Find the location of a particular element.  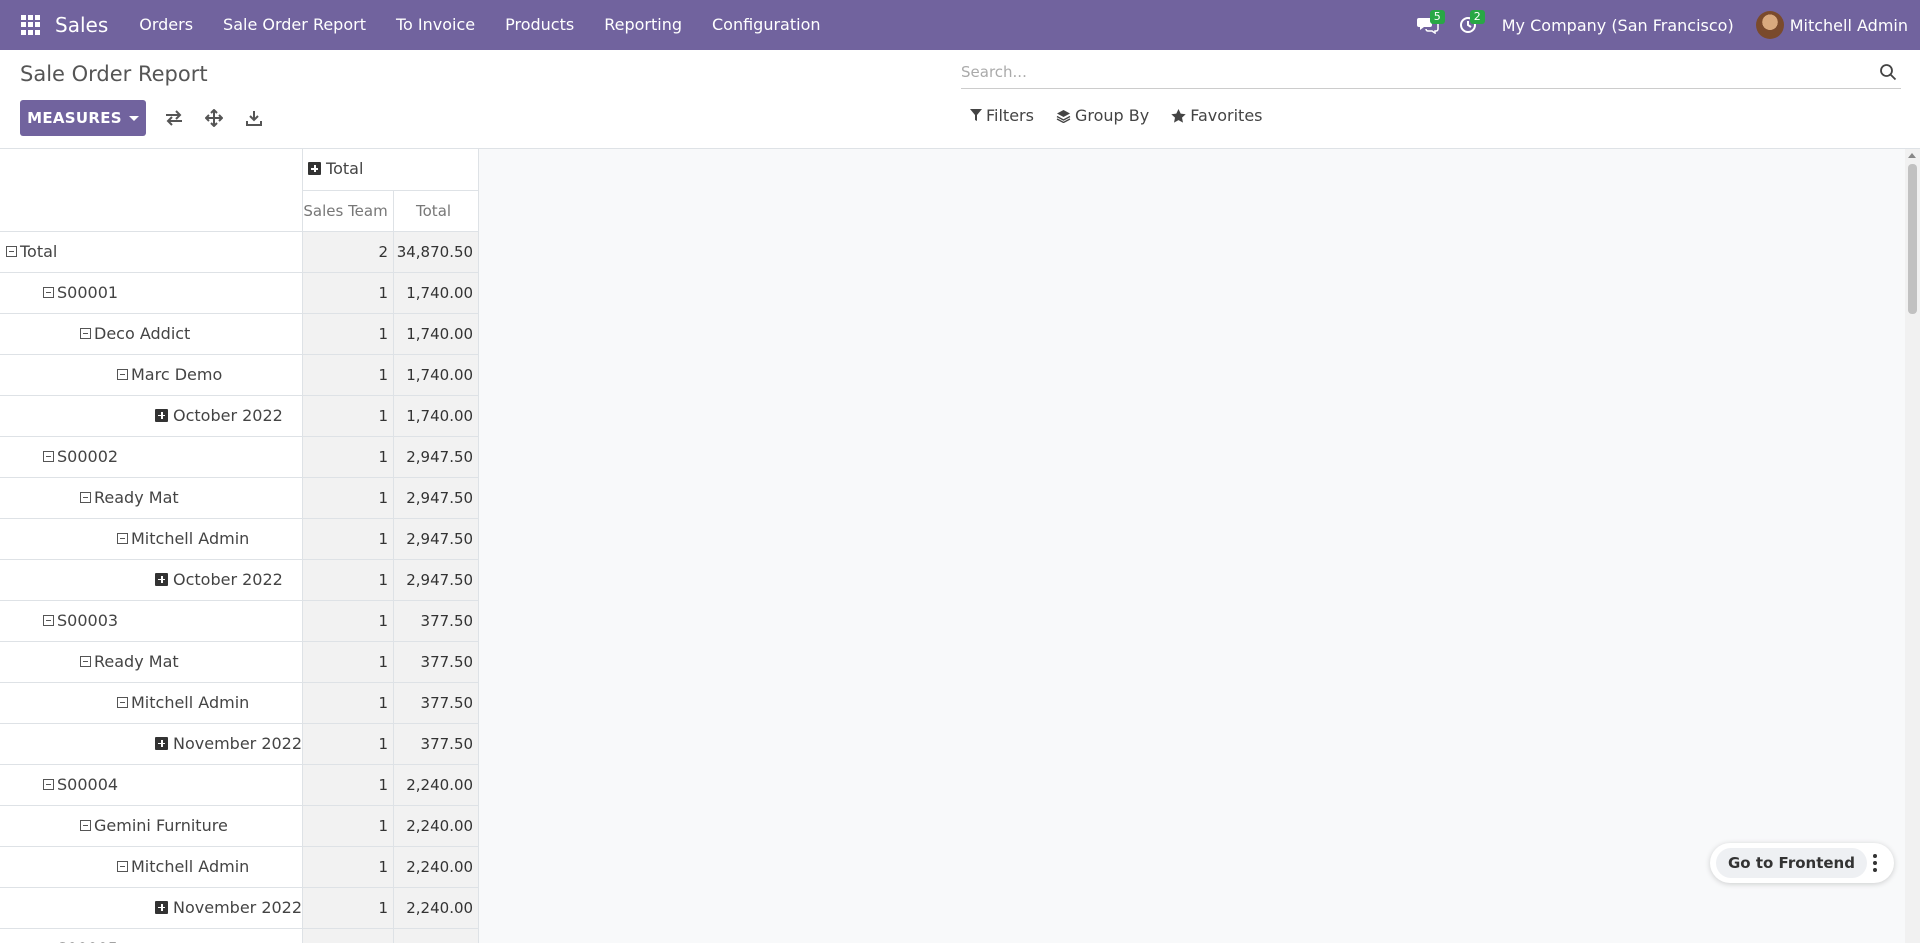

col-header-total: Total is located at coordinates (391, 170).